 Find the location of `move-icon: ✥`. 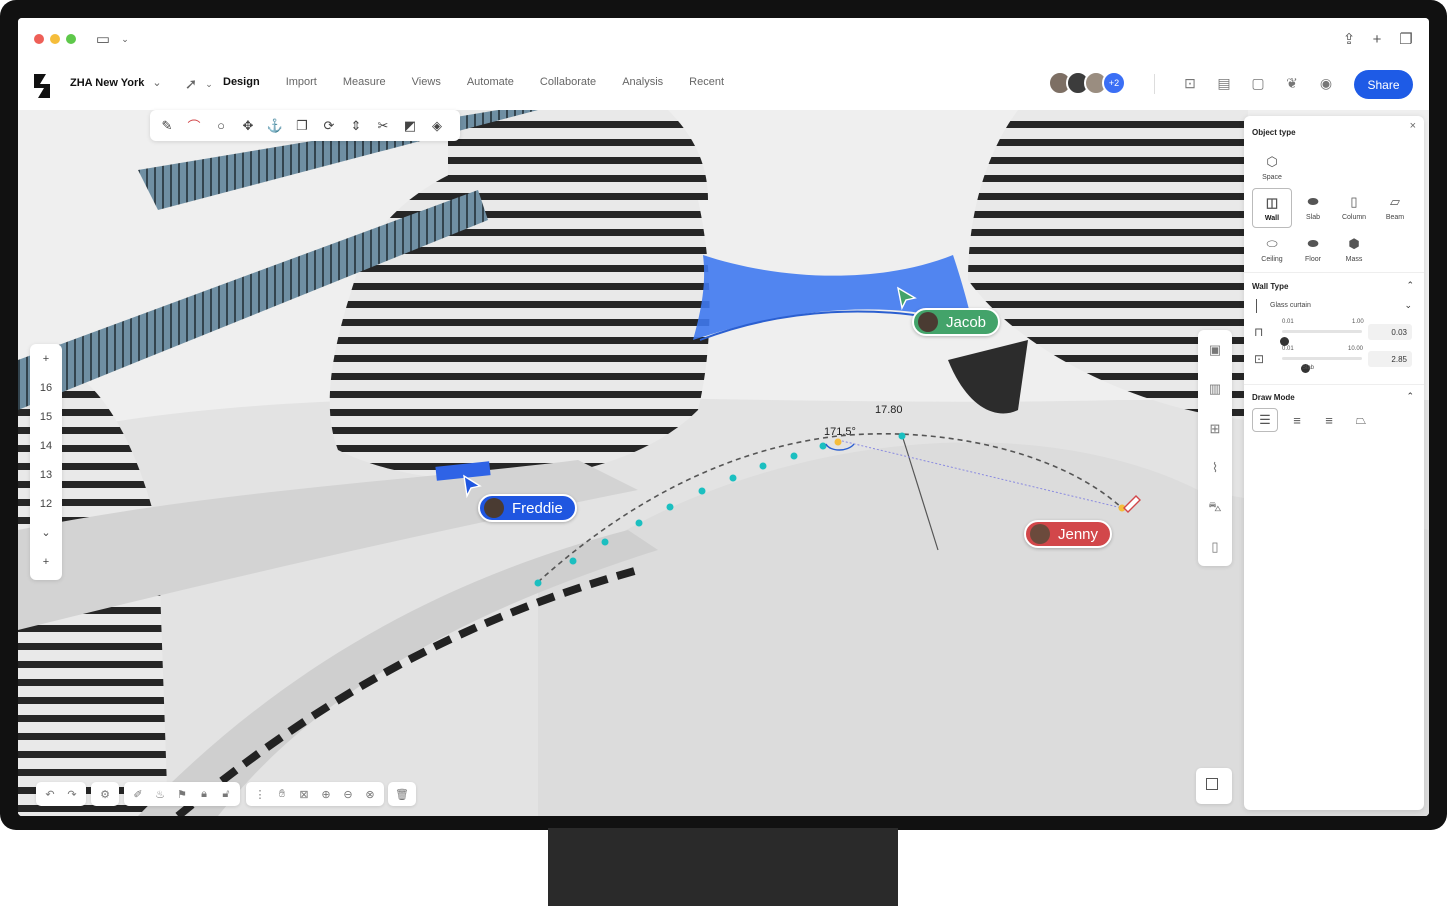

move-icon: ✥ is located at coordinates (248, 126).